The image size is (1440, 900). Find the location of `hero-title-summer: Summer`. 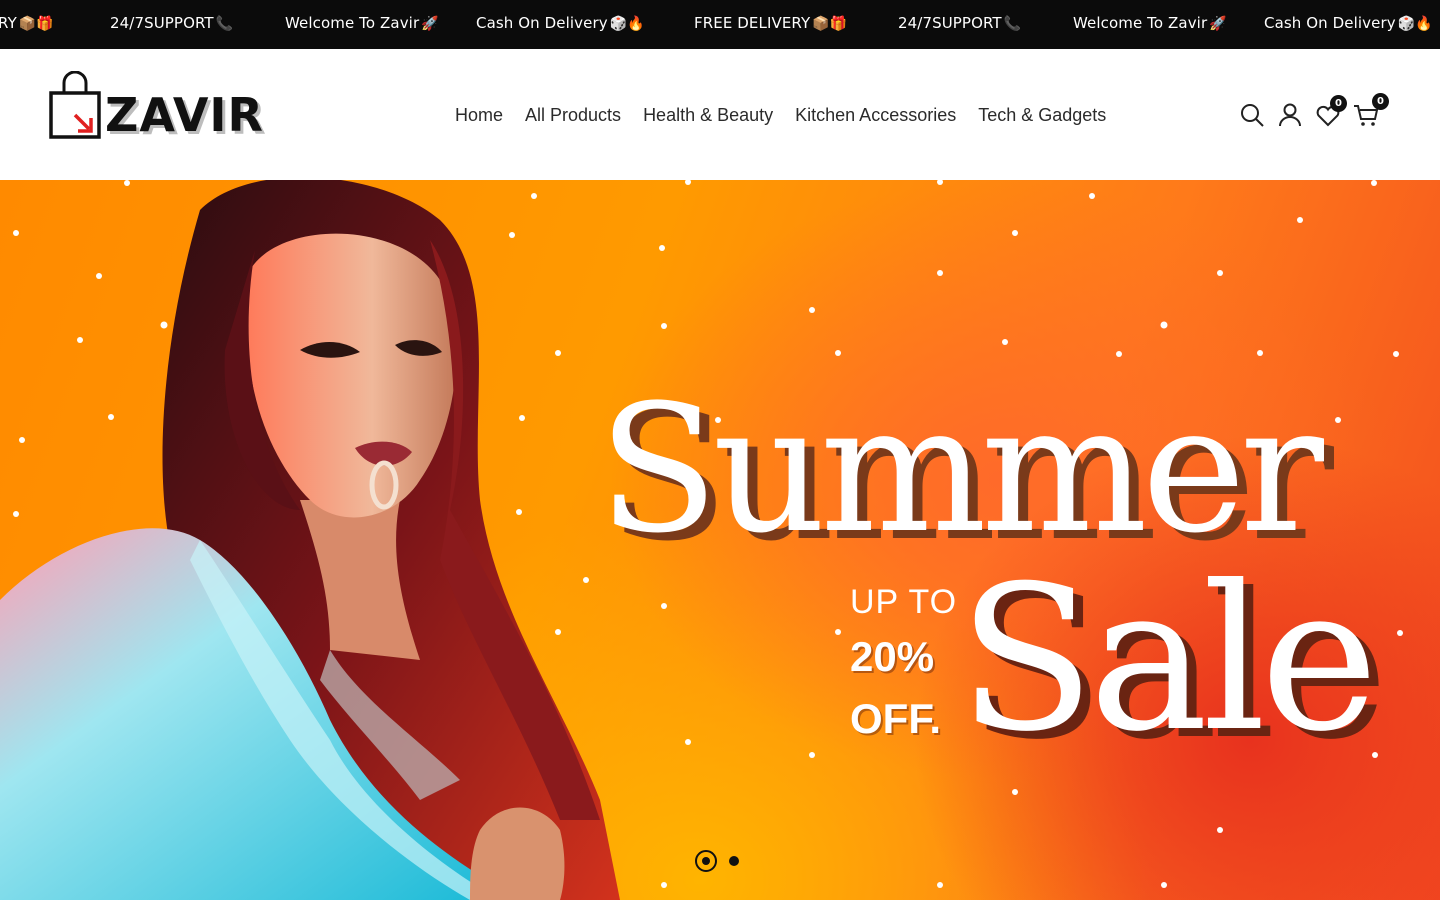

hero-title-summer: Summer is located at coordinates (961, 469).